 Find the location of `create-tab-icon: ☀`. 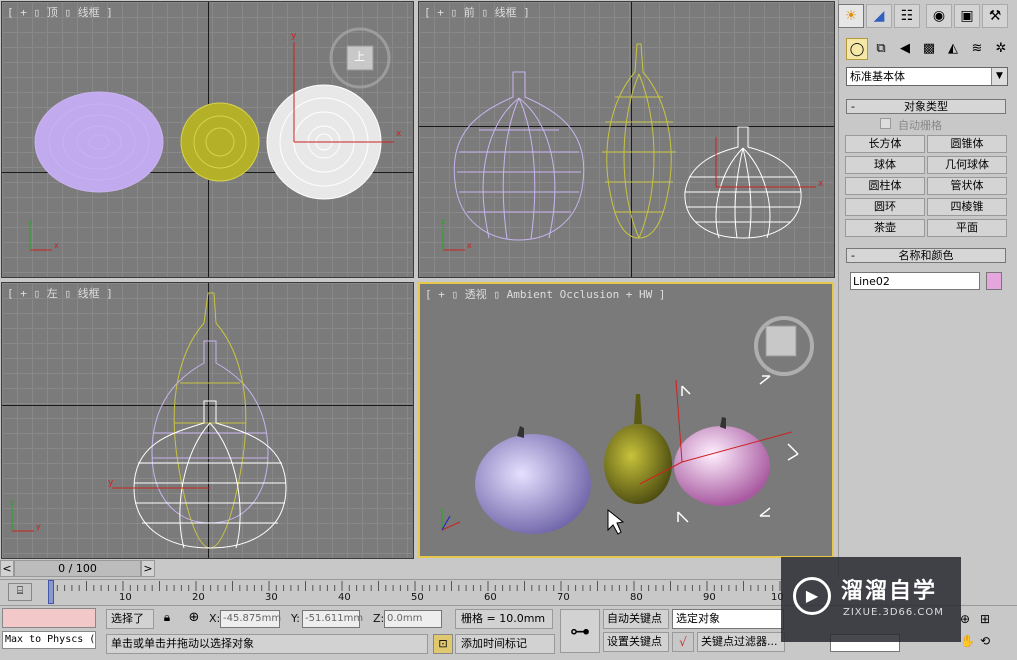

create-tab-icon: ☀ is located at coordinates (851, 16).